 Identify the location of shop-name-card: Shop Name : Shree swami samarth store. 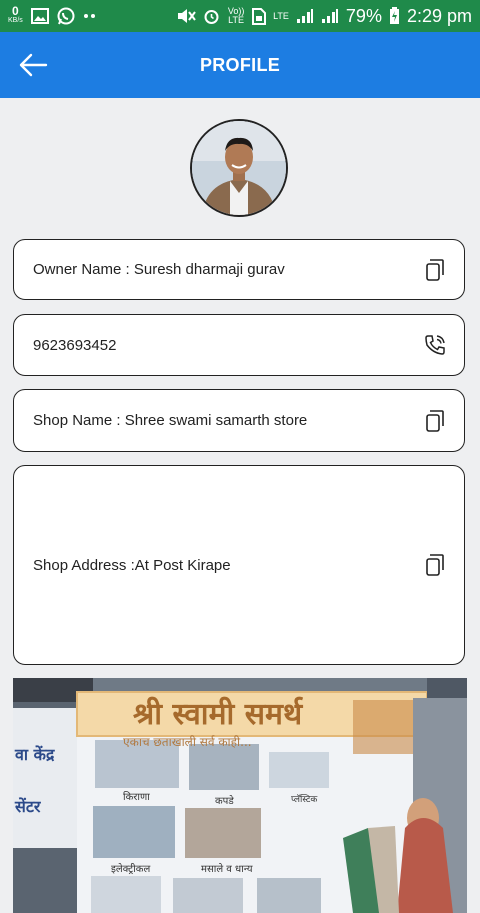
(239, 420).